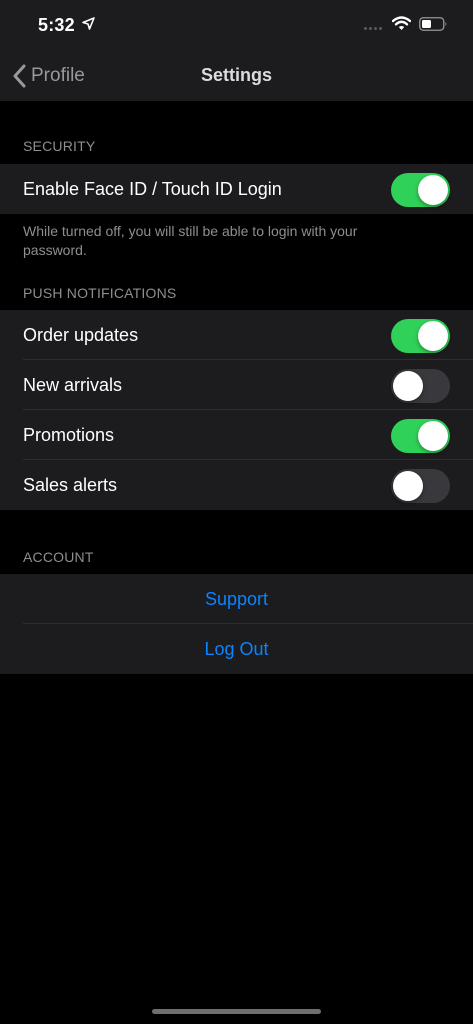 Image resolution: width=473 pixels, height=1024 pixels. I want to click on status-time: 5:32, so click(56, 25).